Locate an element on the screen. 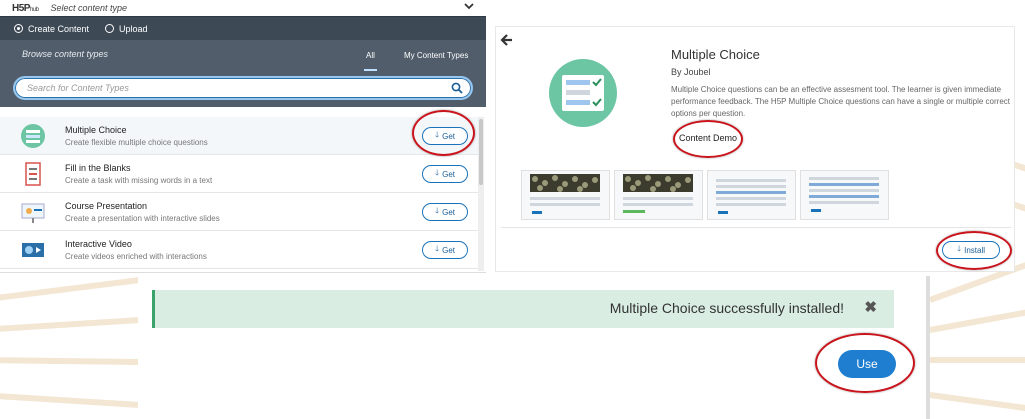  install-label: Install is located at coordinates (975, 250).